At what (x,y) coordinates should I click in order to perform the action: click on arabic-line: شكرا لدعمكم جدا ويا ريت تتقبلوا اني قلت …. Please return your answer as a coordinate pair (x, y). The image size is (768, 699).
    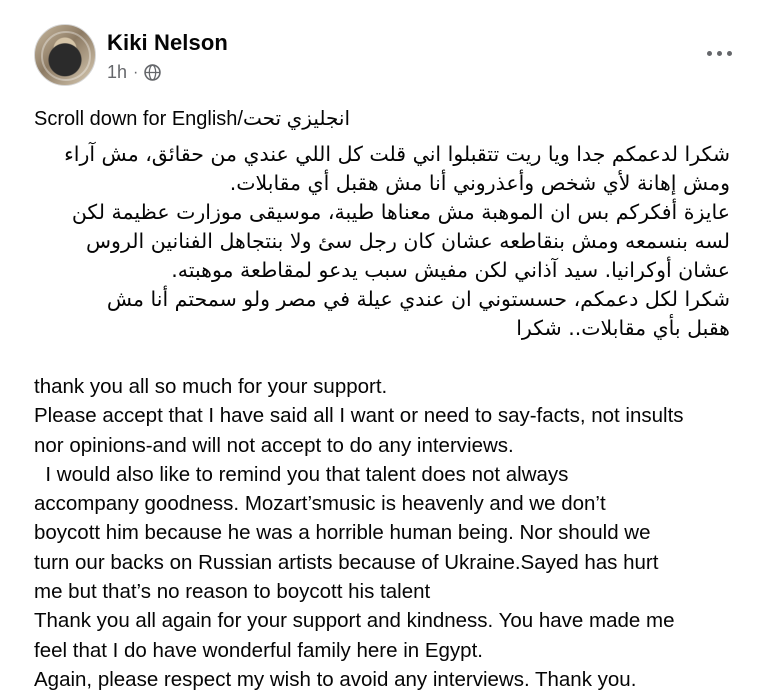
    Looking at the image, I should click on (397, 154).